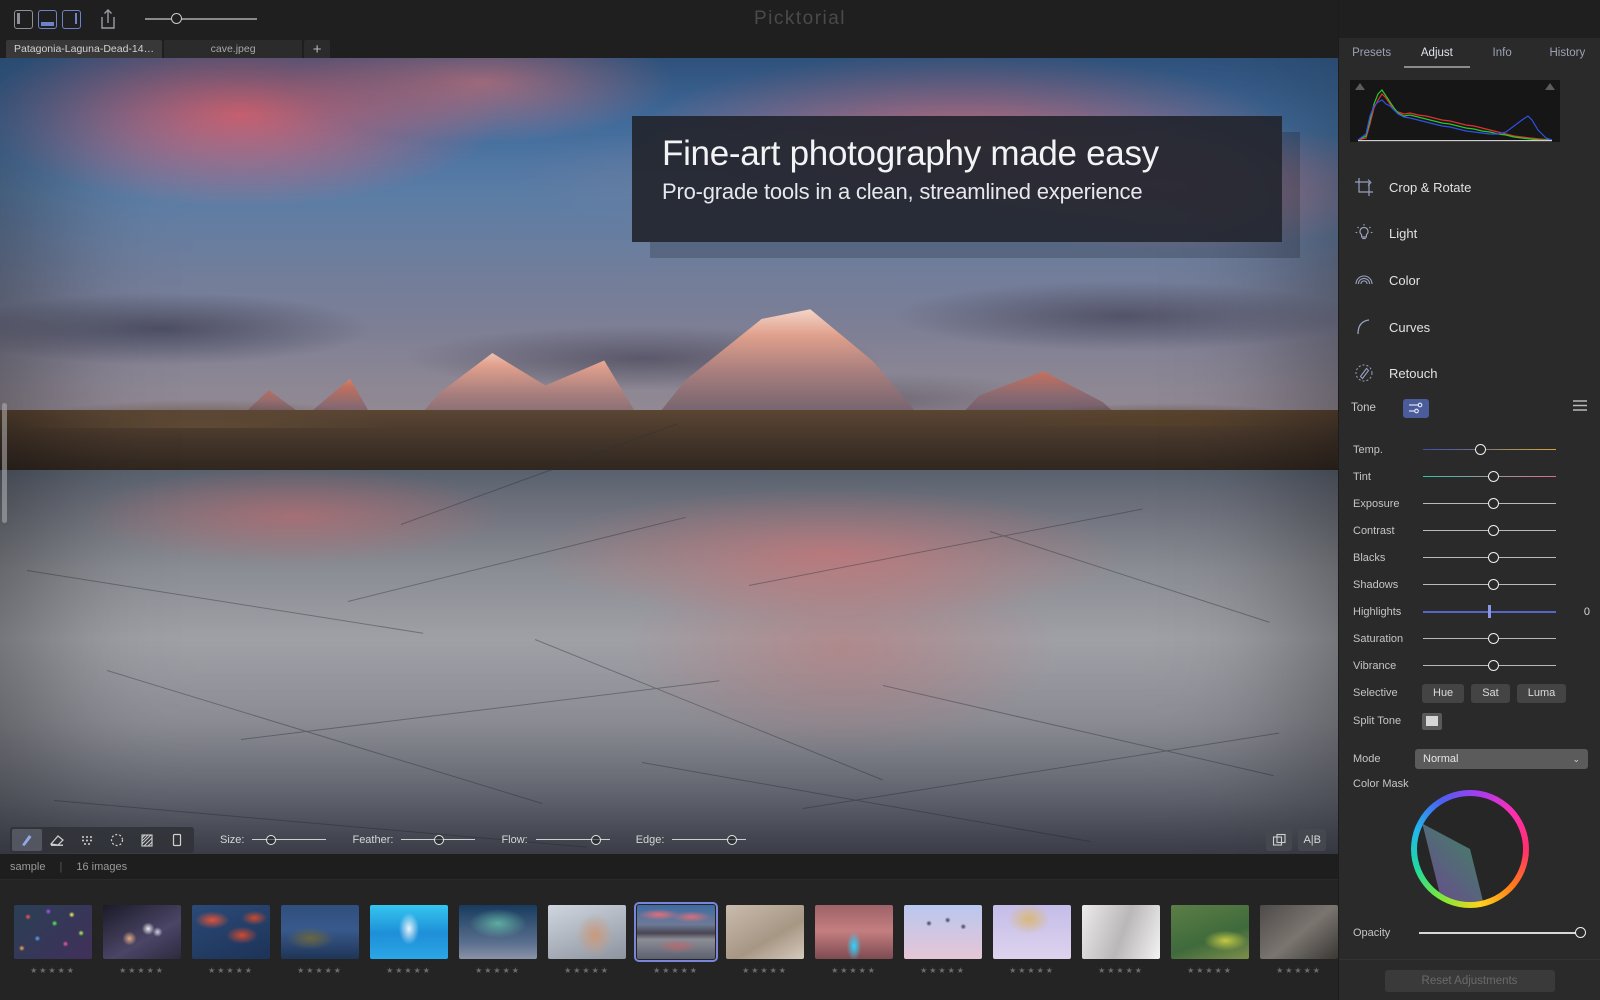 The width and height of the screenshot is (1600, 1000). Describe the element at coordinates (1416, 408) in the screenshot. I see `sliders-icon` at that location.